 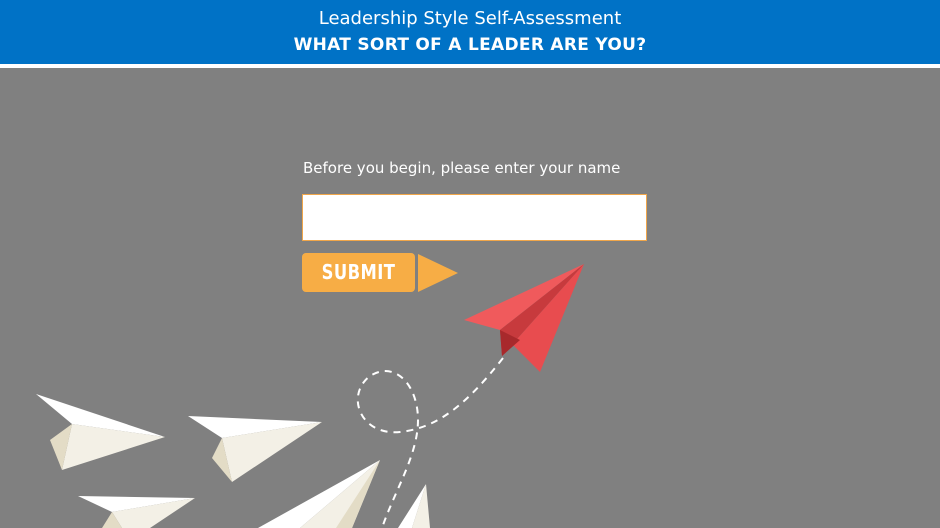 What do you see at coordinates (524, 318) in the screenshot?
I see `red-paper-plane-icon` at bounding box center [524, 318].